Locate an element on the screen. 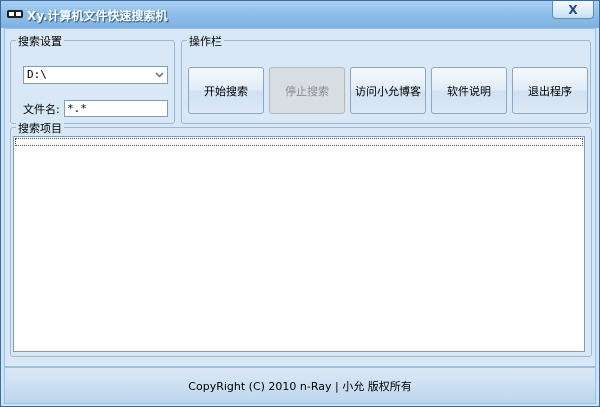 The width and height of the screenshot is (600, 407). start-search-label: 开始搜索 is located at coordinates (226, 91).